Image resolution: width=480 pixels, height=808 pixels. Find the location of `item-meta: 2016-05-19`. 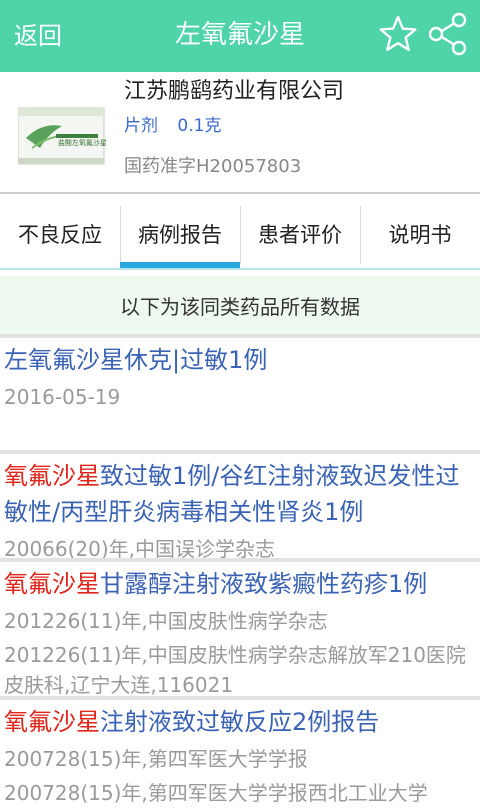

item-meta: 2016-05-19 is located at coordinates (62, 397).